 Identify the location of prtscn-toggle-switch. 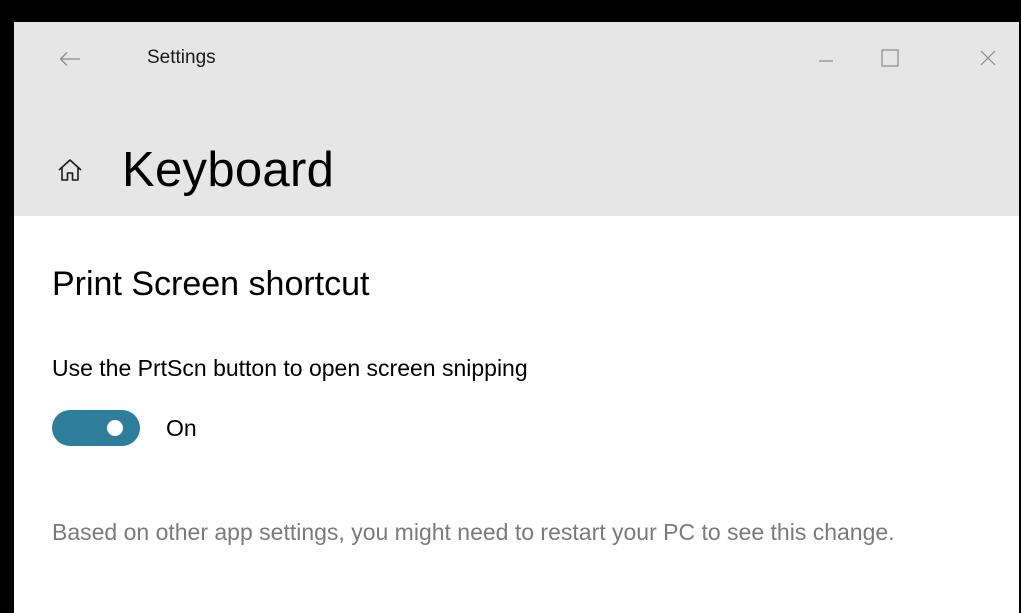
(96, 428).